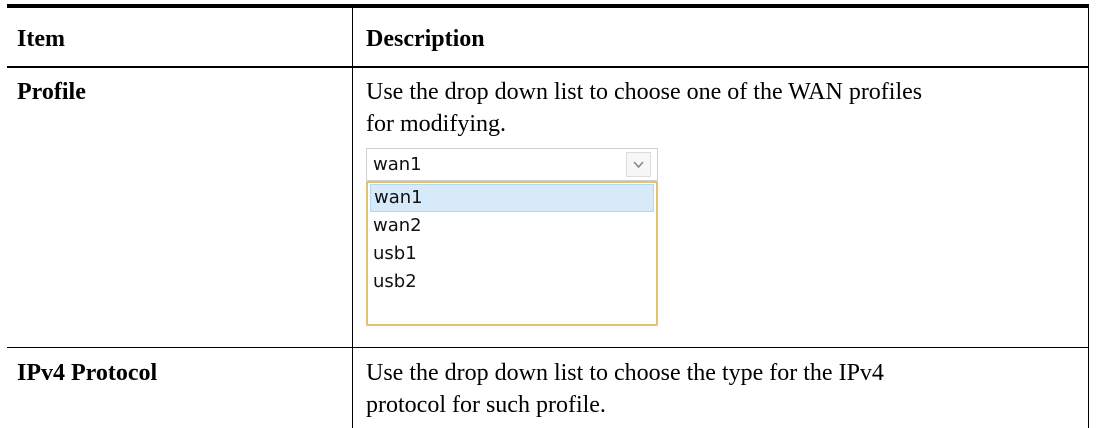 The height and width of the screenshot is (428, 1096). I want to click on table-top-rule, so click(548, 6).